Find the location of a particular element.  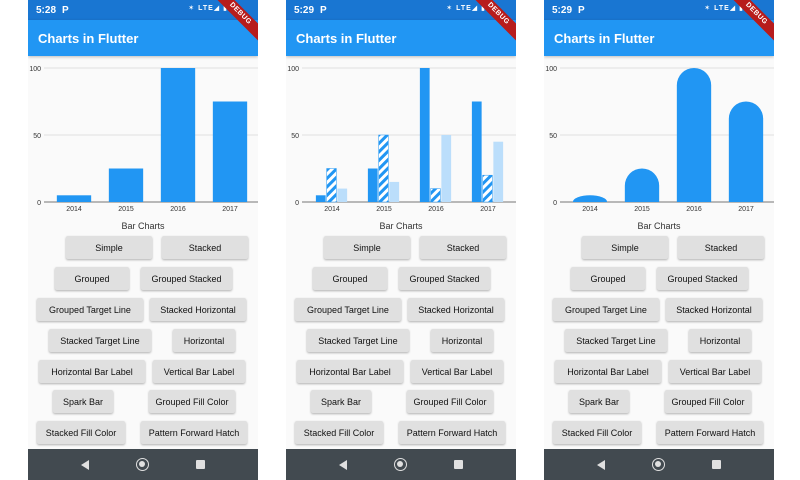

system-nav-bar is located at coordinates (659, 464).